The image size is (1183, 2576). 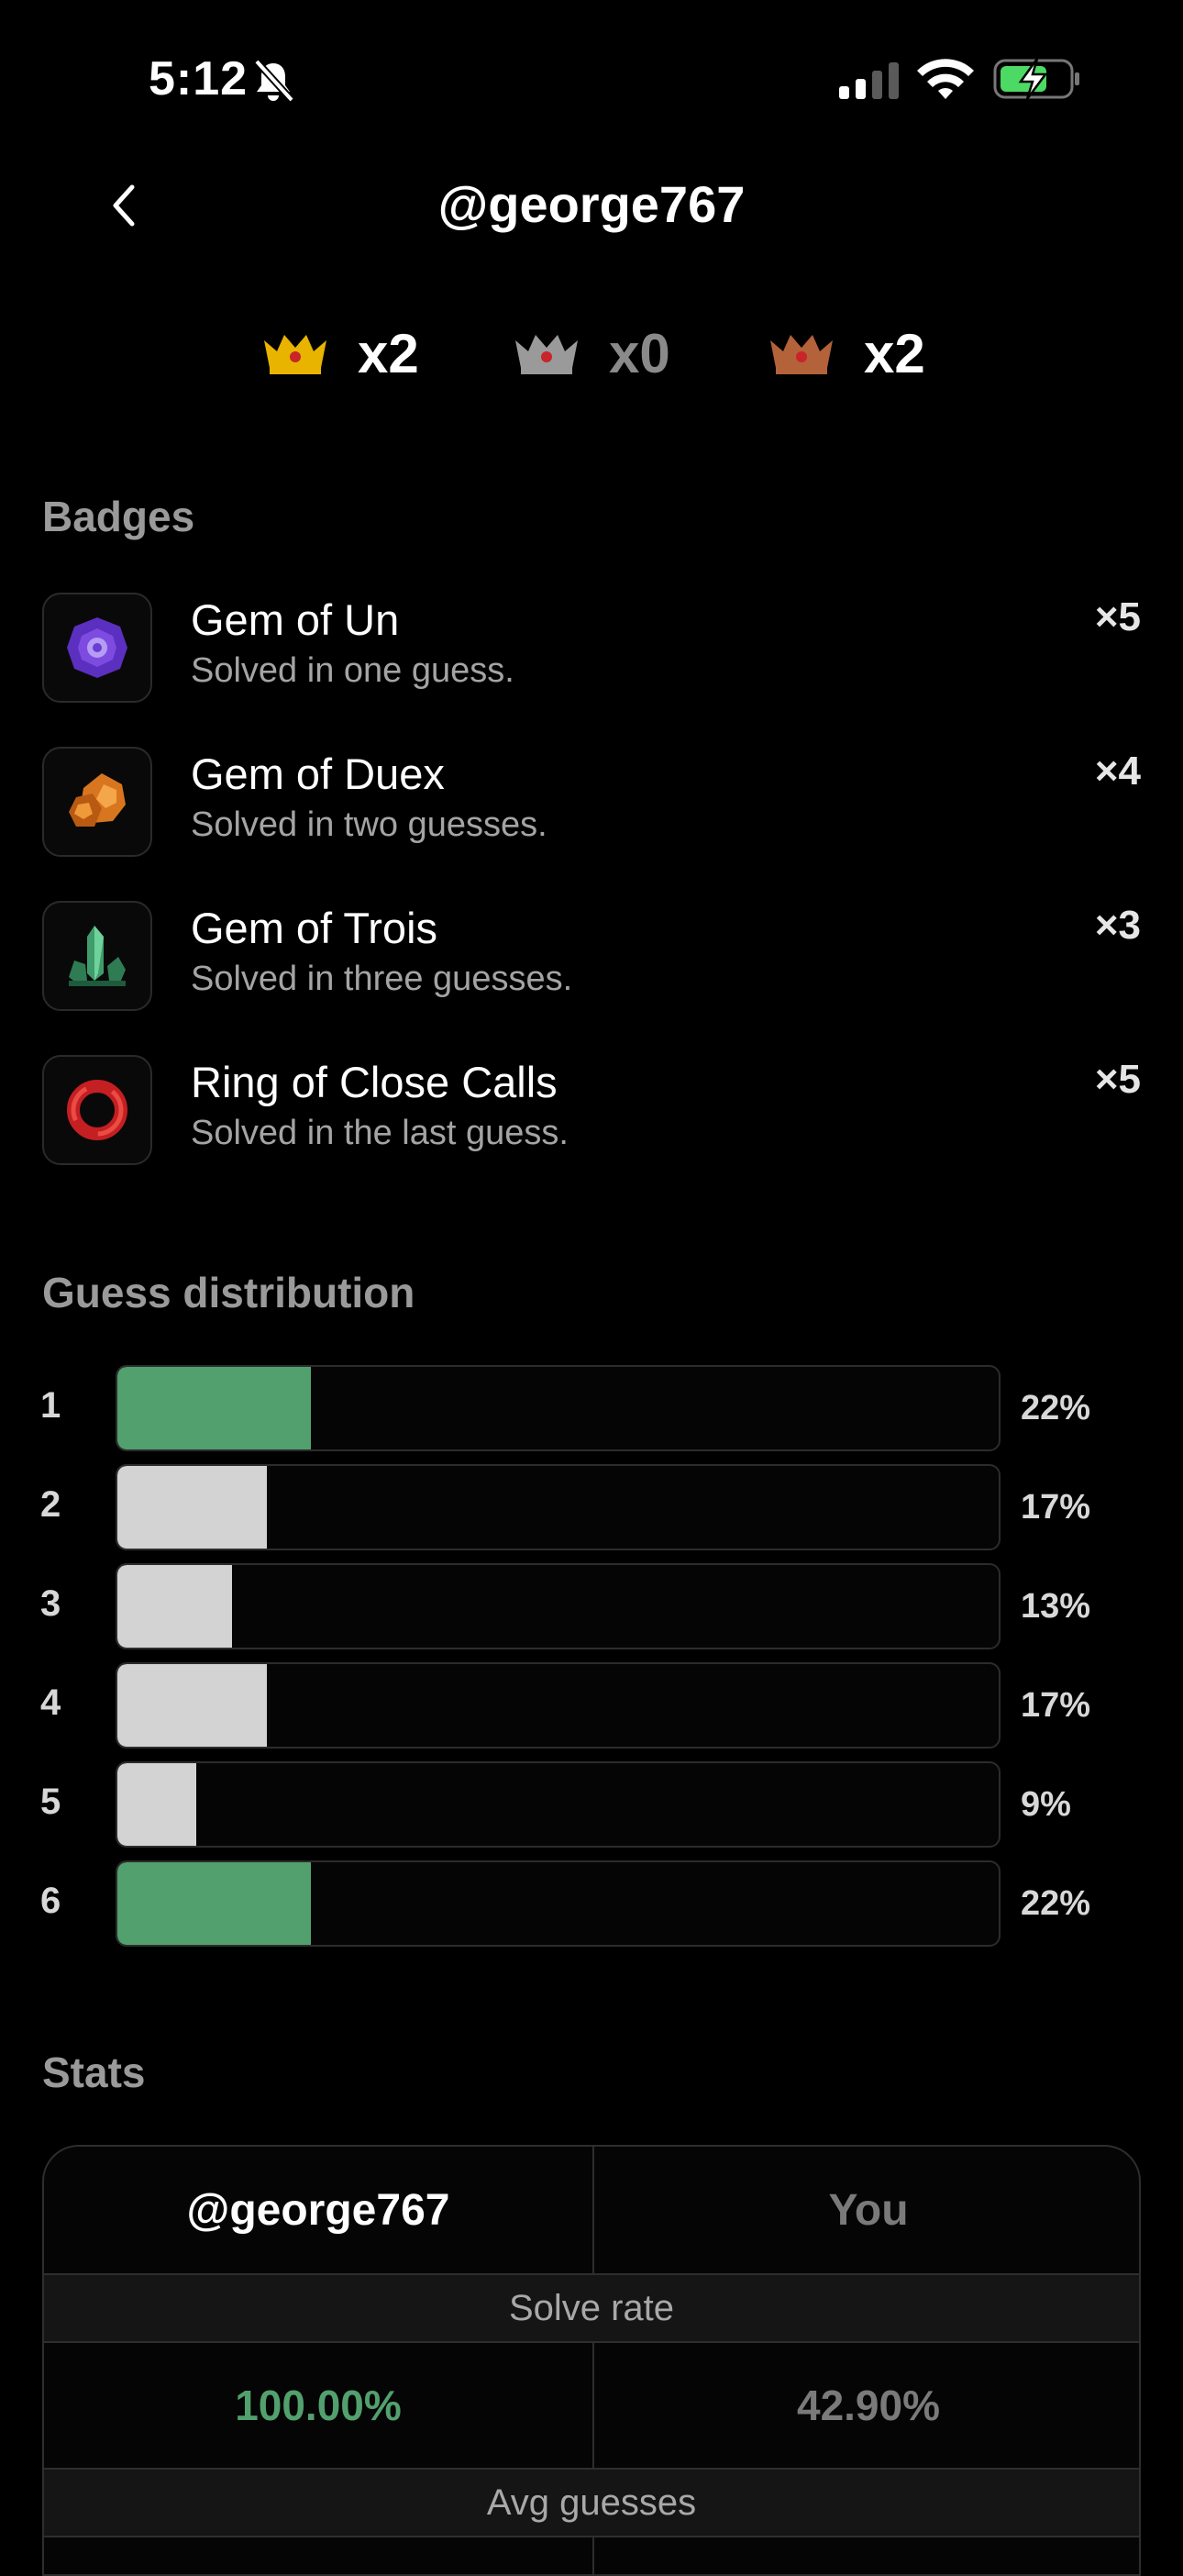 I want to click on badge-description: Solved in one guess., so click(x=352, y=670).